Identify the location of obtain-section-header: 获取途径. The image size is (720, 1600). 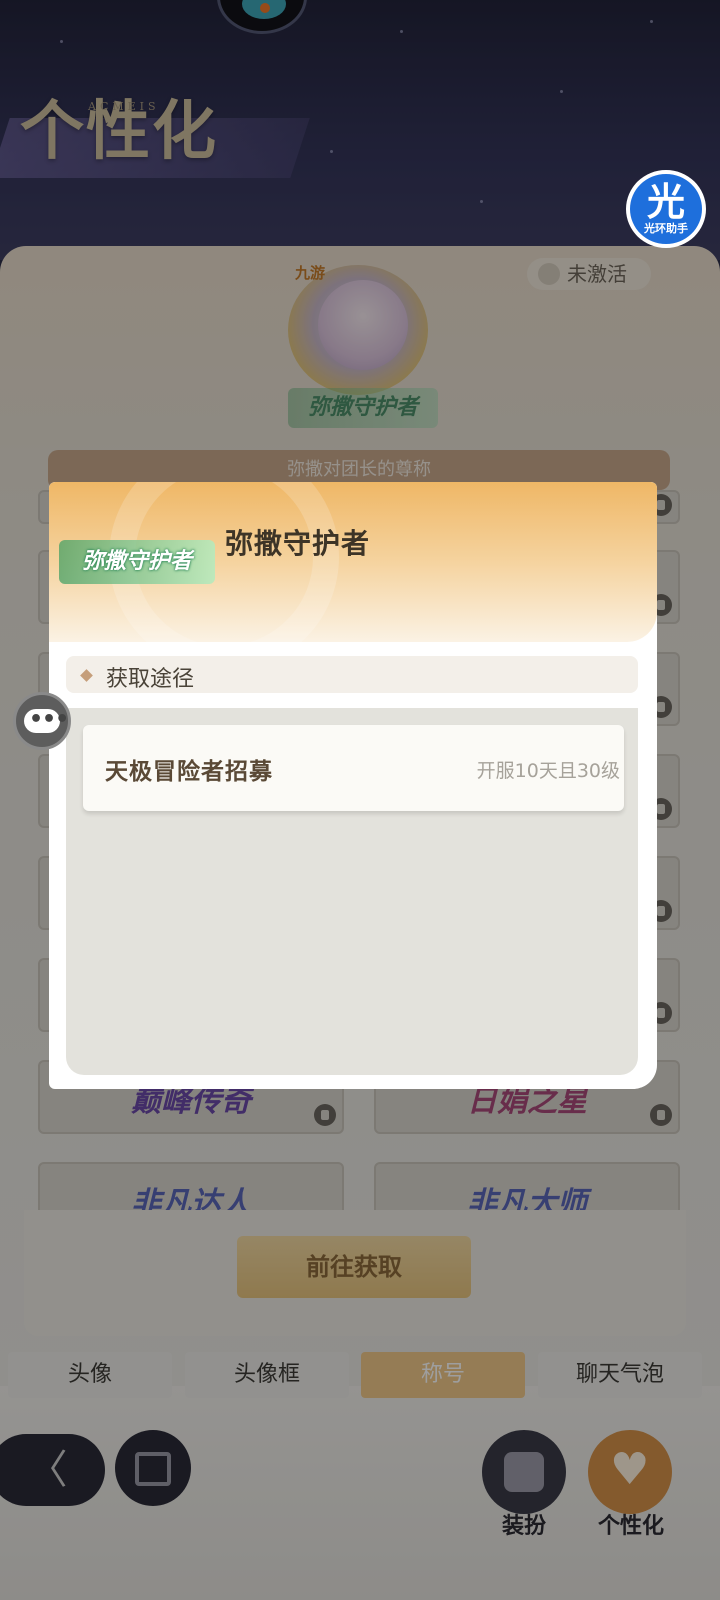
(352, 674).